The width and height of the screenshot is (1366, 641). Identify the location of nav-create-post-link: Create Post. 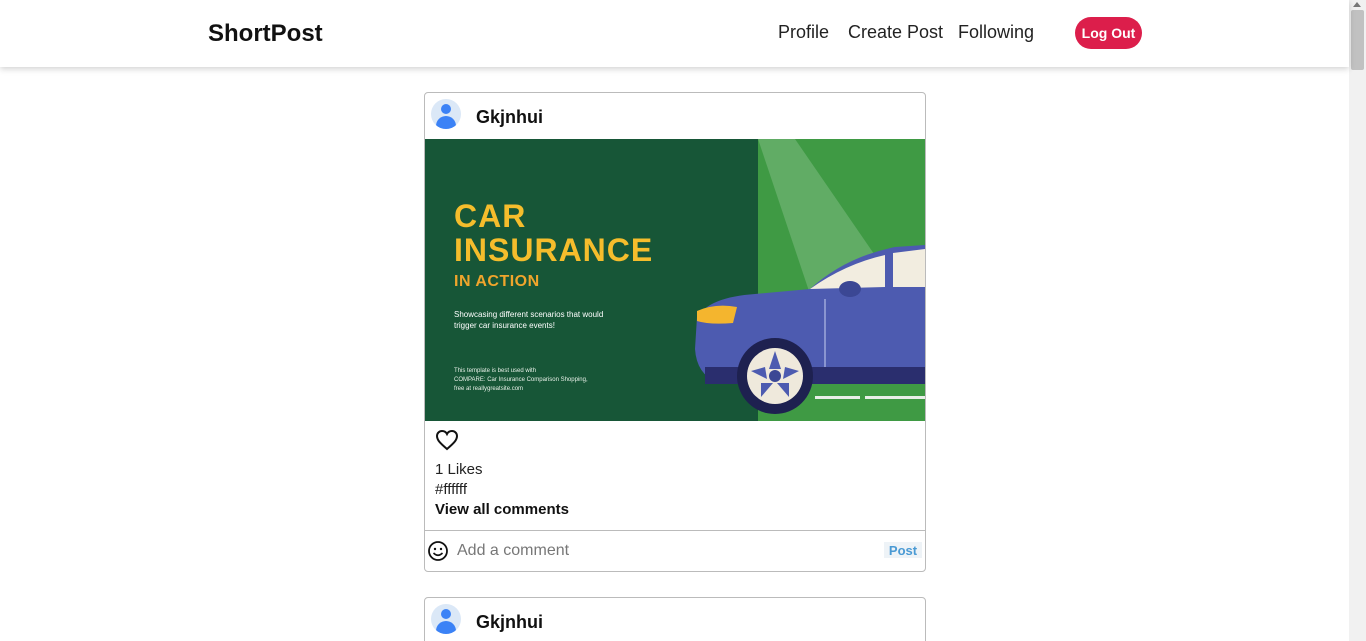
(895, 32).